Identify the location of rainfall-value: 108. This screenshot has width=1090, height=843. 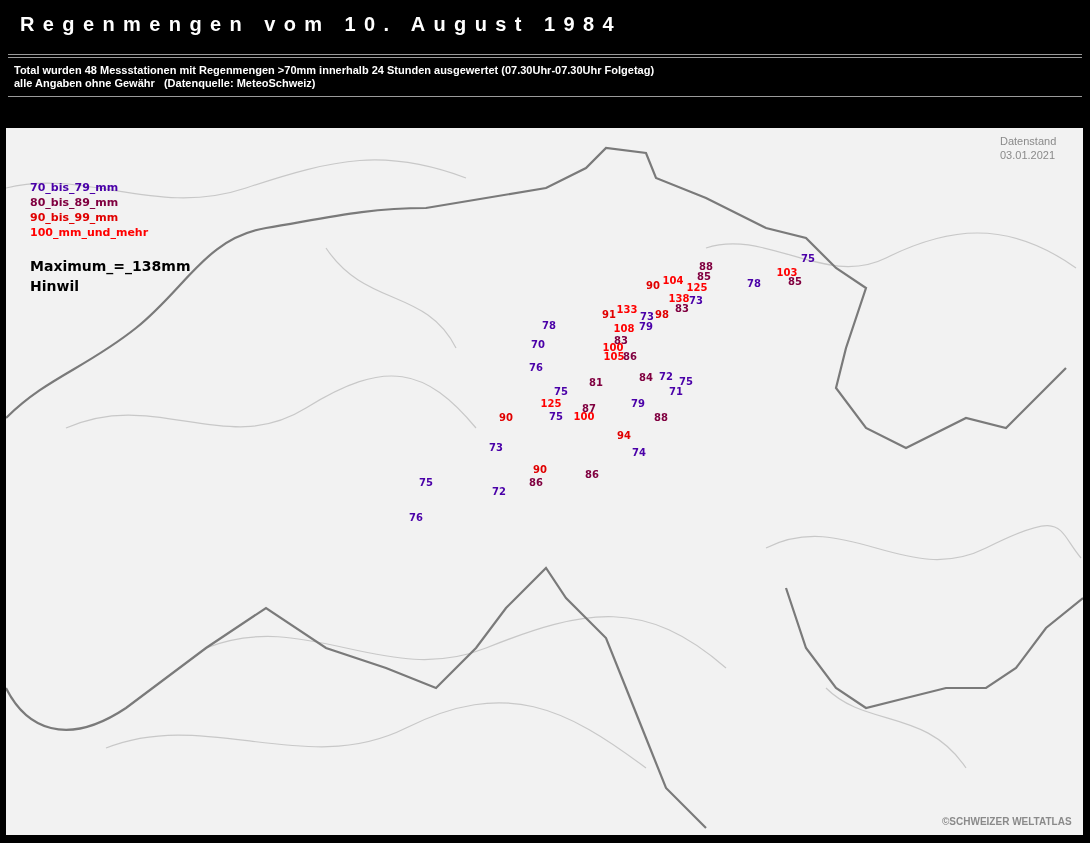
(624, 328).